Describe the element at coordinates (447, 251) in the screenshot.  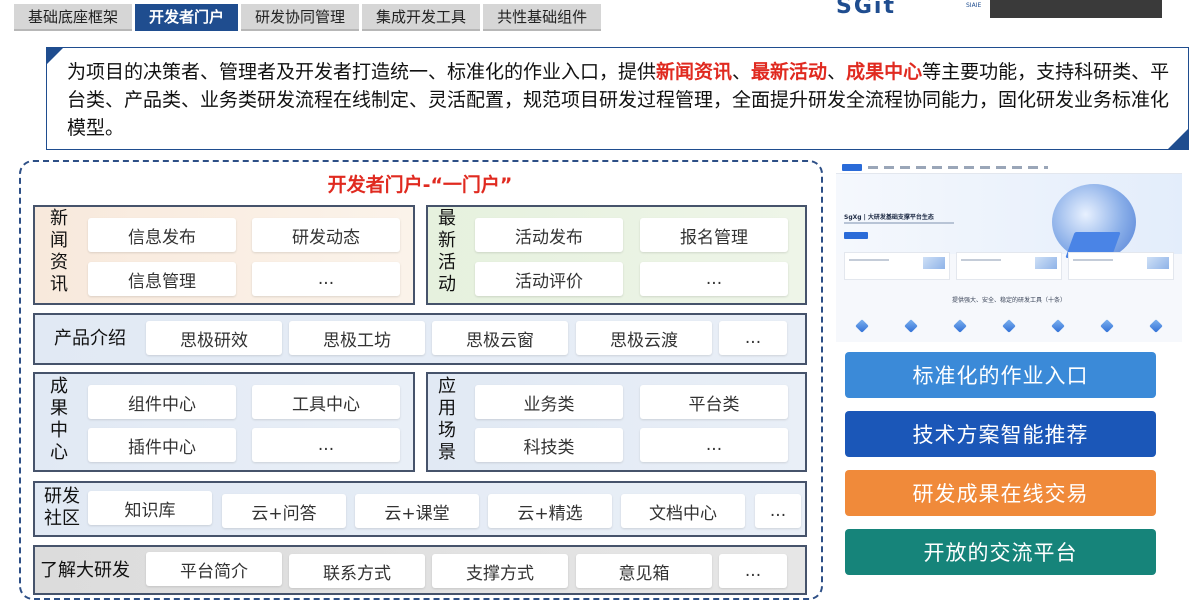
I see `section-activities-label: 最新活动` at that location.